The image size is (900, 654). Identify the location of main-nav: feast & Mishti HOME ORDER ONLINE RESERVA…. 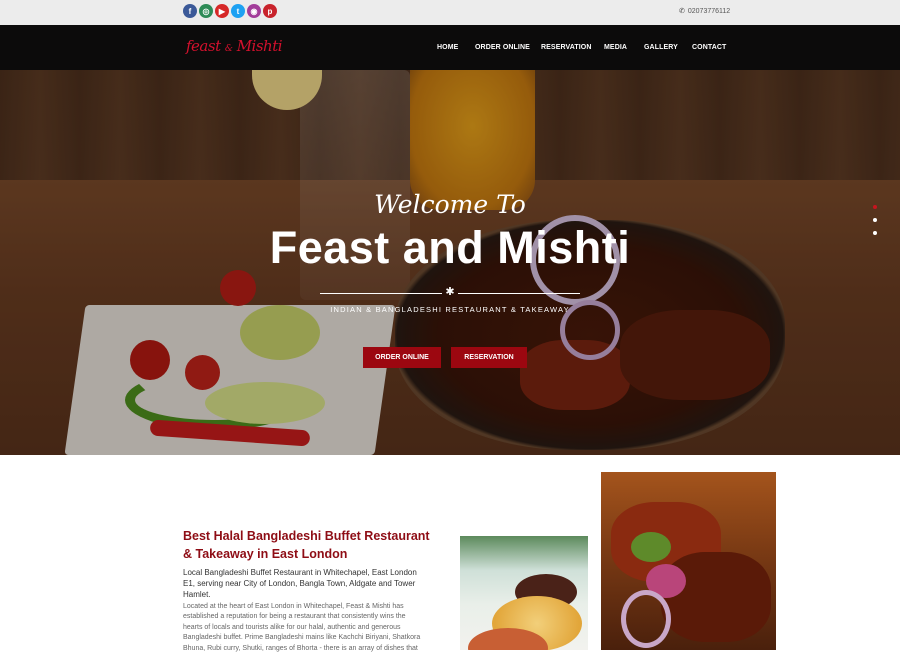
(450, 47).